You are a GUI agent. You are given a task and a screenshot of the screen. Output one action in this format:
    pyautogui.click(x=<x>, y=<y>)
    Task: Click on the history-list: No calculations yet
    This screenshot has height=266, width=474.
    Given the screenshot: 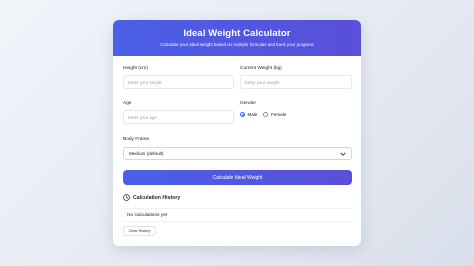 What is the action you would take?
    pyautogui.click(x=237, y=215)
    